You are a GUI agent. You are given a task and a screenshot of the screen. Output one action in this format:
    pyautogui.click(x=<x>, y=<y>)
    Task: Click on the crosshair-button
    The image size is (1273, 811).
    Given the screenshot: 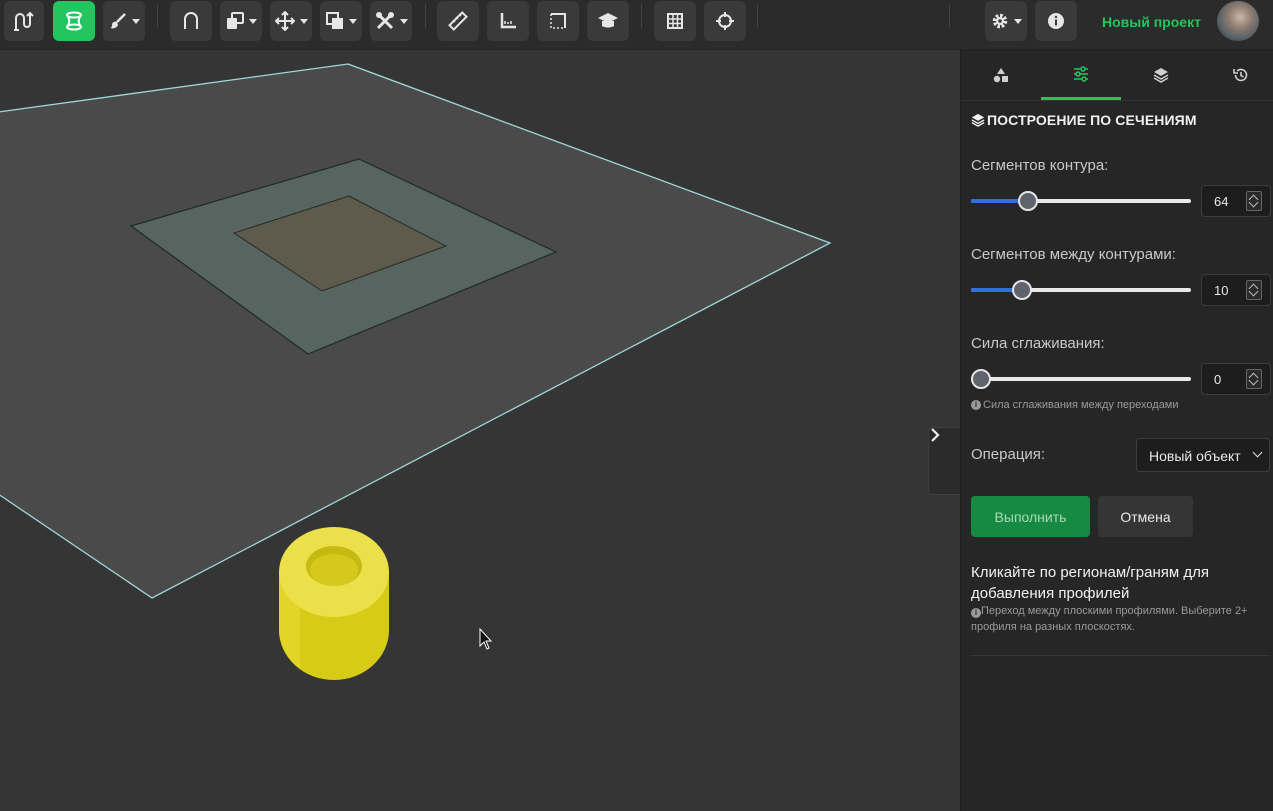 What is the action you would take?
    pyautogui.click(x=725, y=21)
    